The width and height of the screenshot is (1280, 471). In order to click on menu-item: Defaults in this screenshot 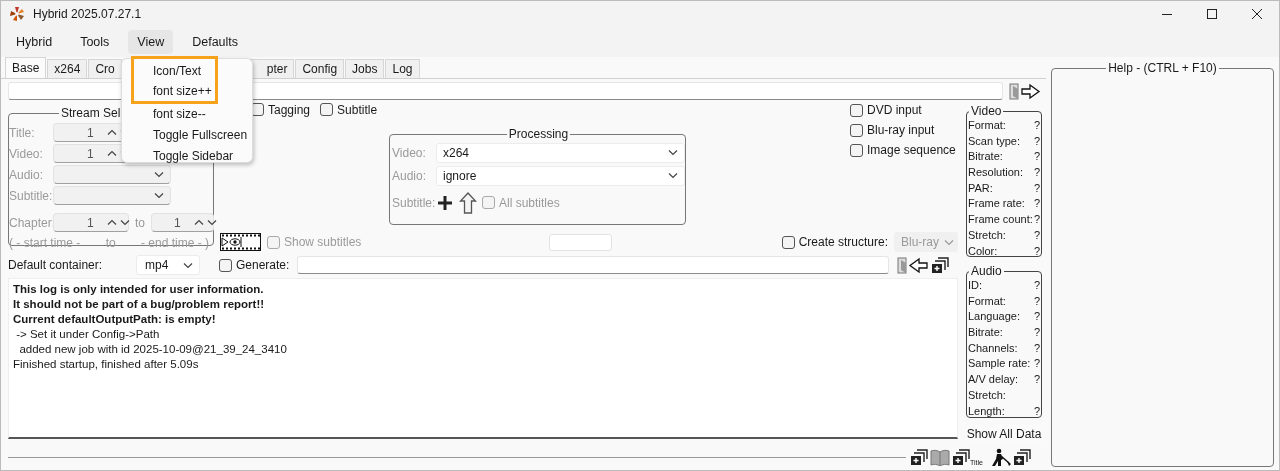, I will do `click(215, 42)`.